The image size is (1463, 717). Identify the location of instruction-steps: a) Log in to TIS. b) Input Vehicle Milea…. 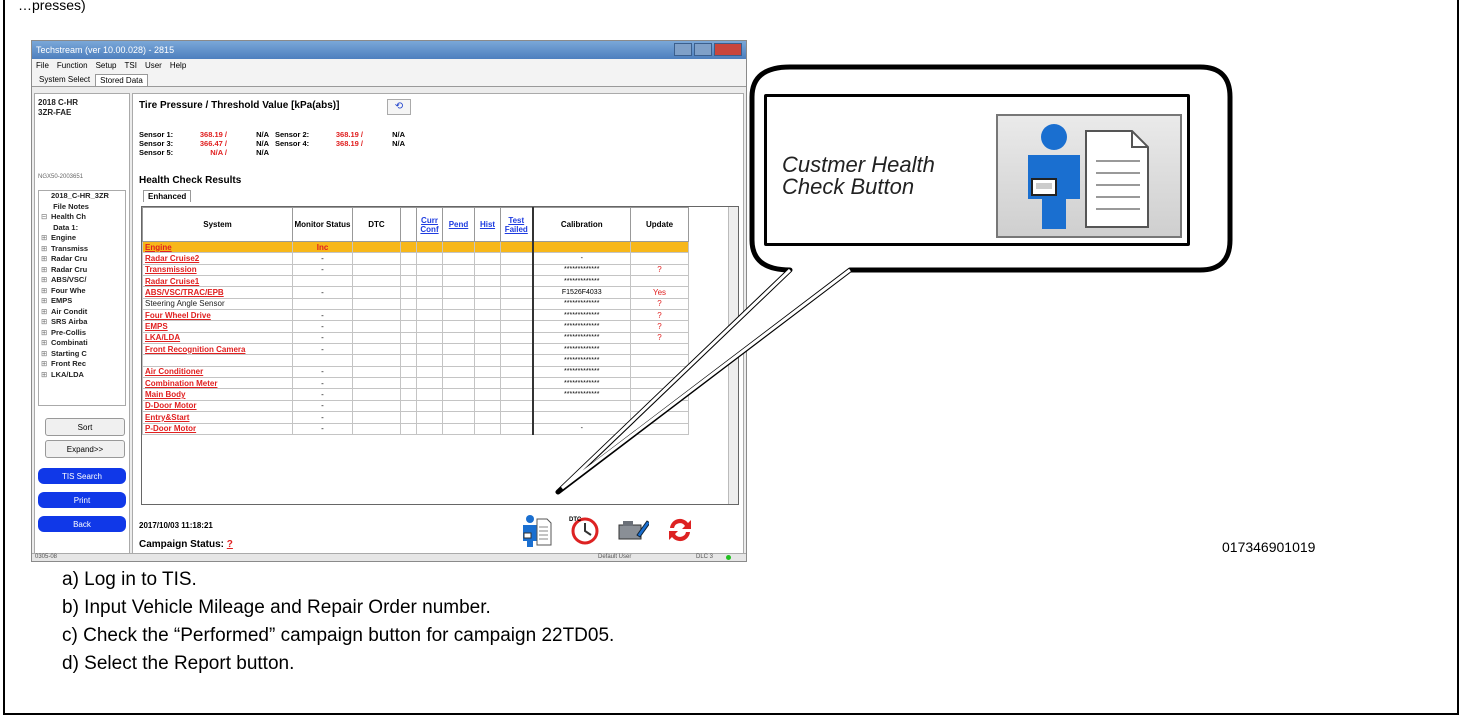
(338, 622).